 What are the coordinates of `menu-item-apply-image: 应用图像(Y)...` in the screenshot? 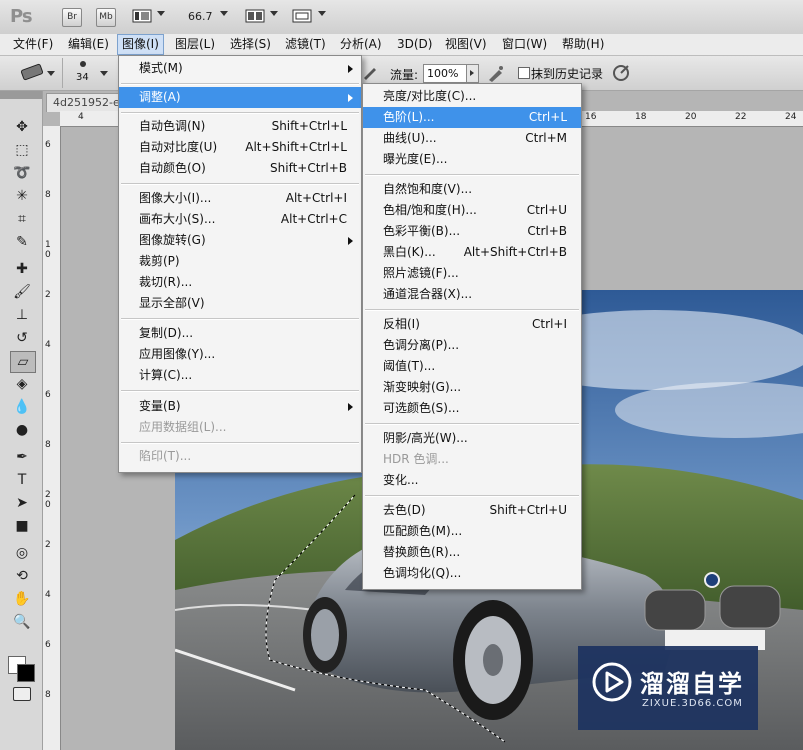 It's located at (240, 354).